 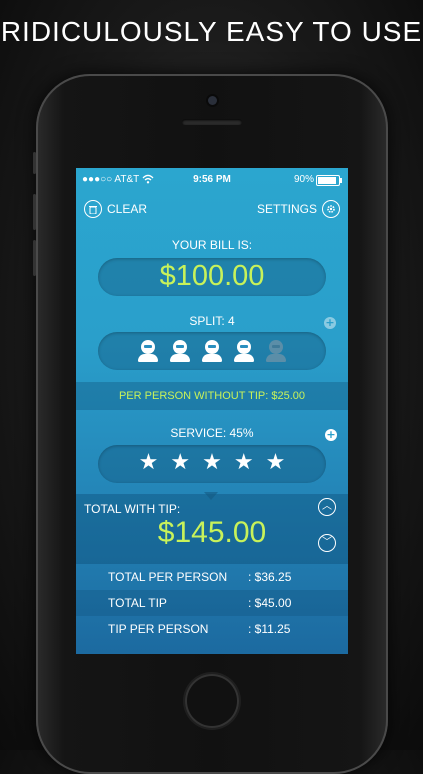 I want to click on toolbar: CLEAR SETTINGS, so click(x=212, y=210).